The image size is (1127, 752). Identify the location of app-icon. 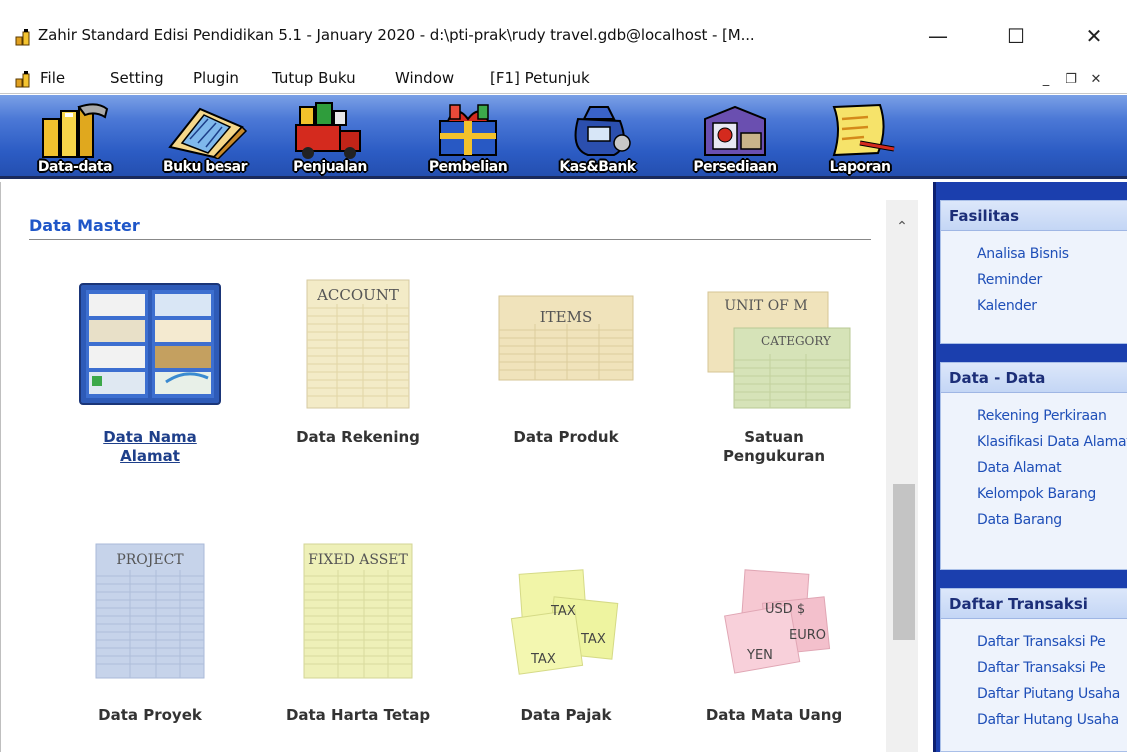
(22, 37).